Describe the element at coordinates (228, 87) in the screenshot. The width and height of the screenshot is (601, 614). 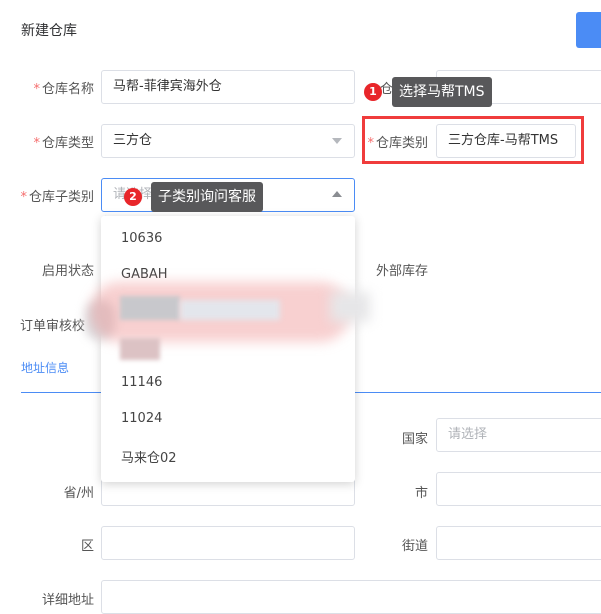
I see `warehouse-name-input: 马帮-菲律宾海外仓` at that location.